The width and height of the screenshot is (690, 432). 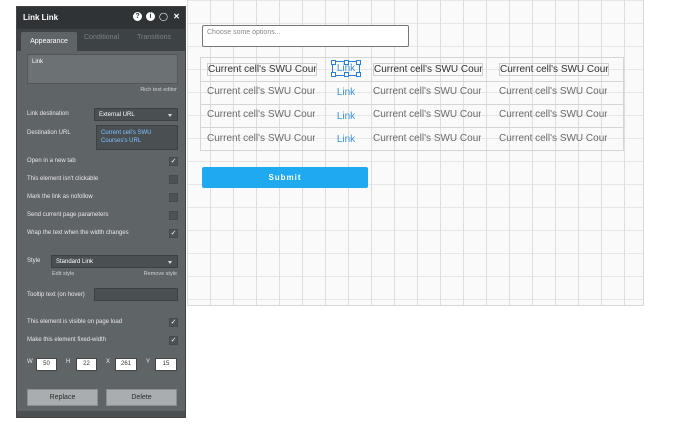 What do you see at coordinates (102, 69) in the screenshot?
I see `link-text-input: Link` at bounding box center [102, 69].